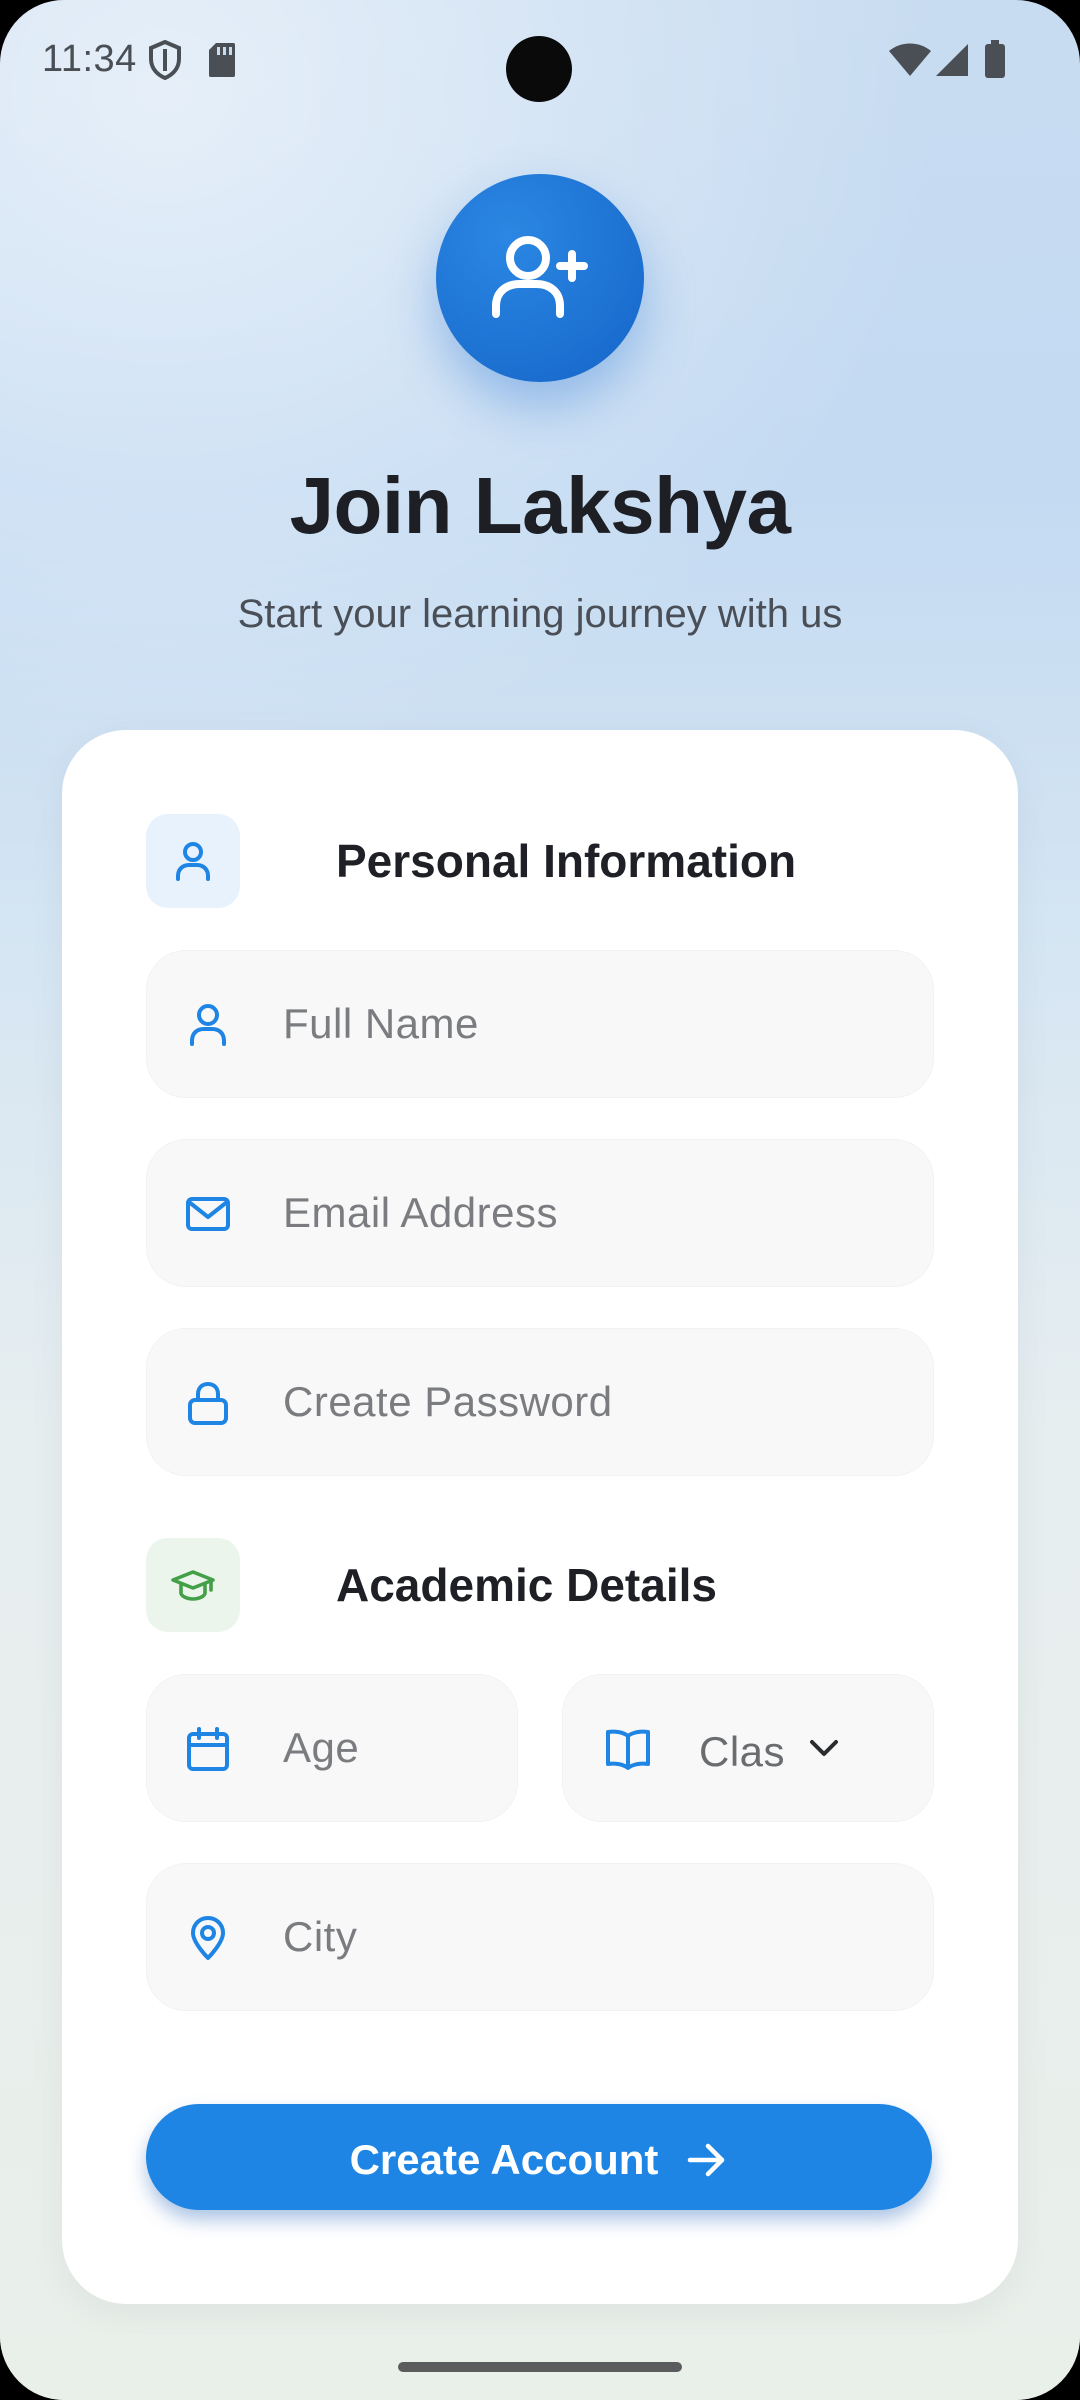  I want to click on full-name-placeholder: Full Name, so click(381, 1023).